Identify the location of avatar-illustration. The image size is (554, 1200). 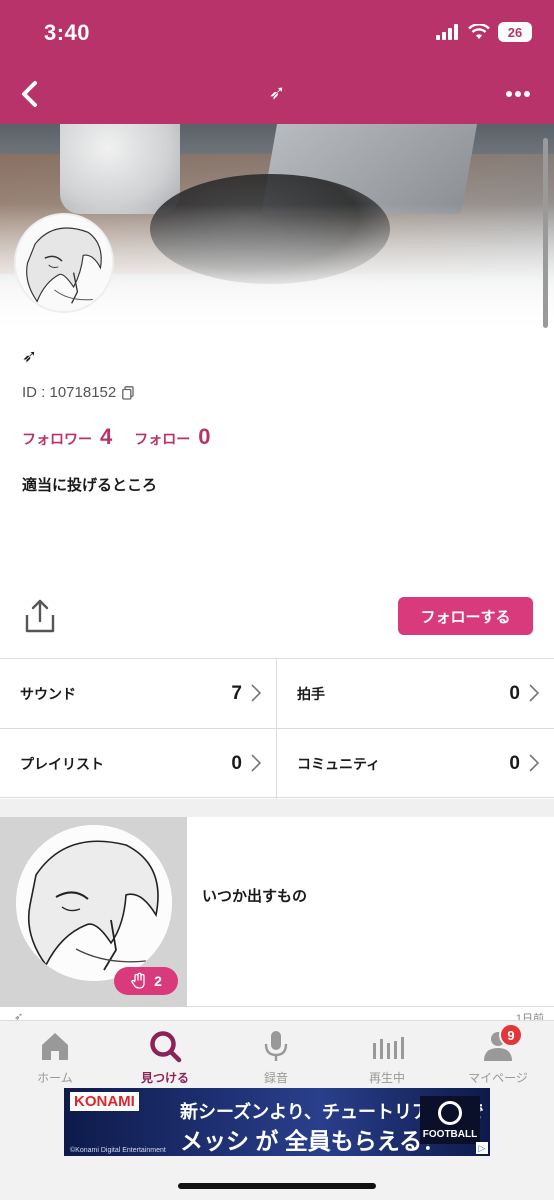
(64, 263).